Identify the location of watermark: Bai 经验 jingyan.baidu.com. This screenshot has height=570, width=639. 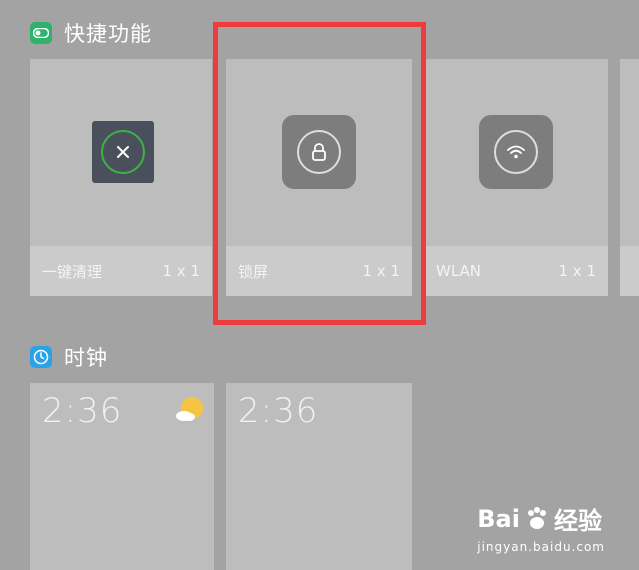
(541, 528).